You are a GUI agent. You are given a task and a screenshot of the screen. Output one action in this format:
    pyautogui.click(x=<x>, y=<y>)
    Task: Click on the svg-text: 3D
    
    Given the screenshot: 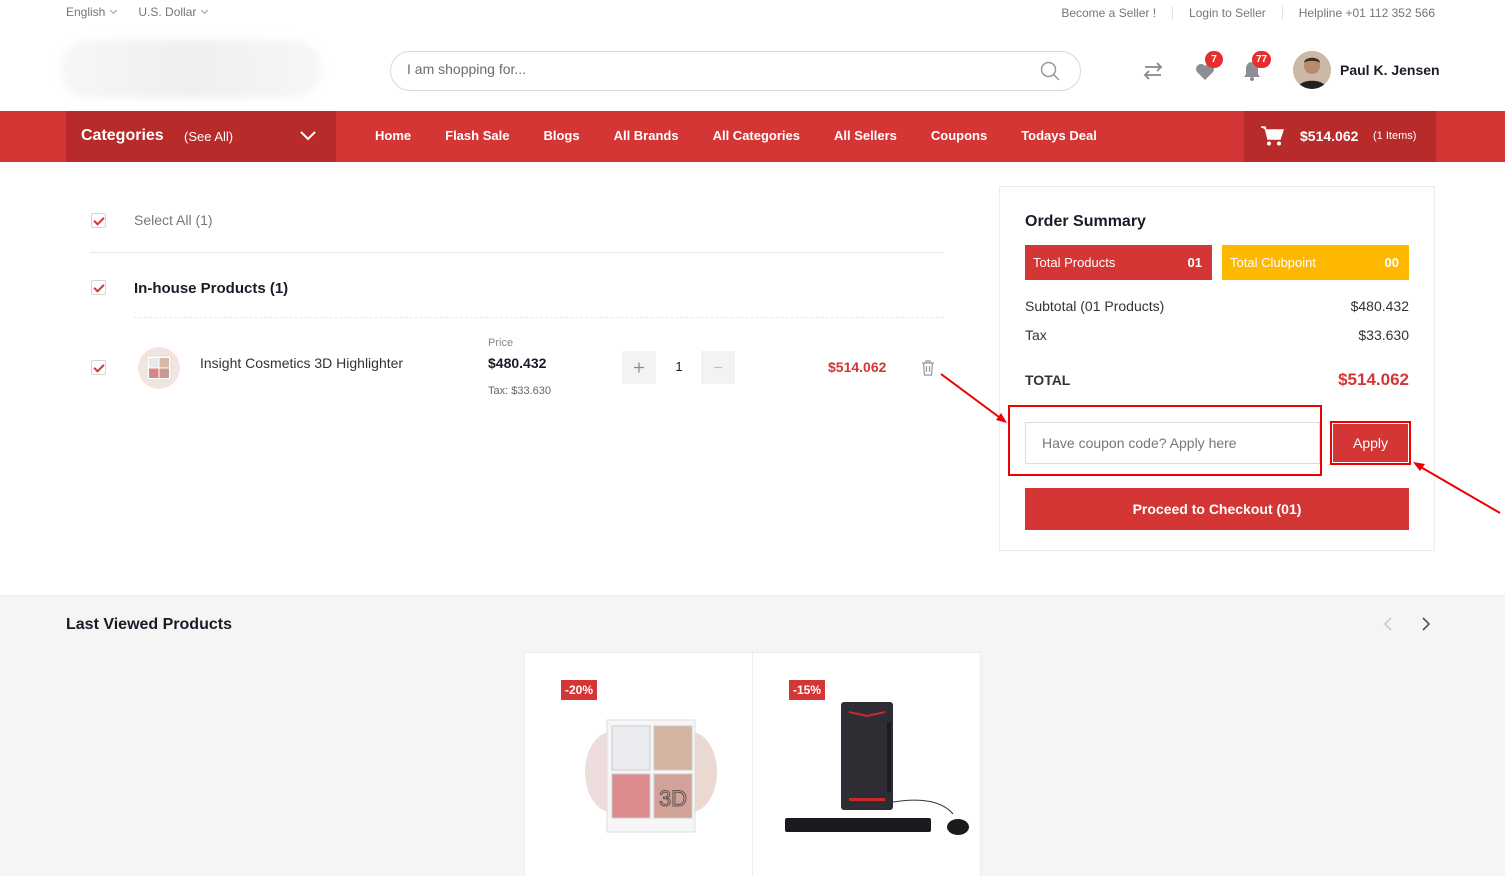 What is the action you would take?
    pyautogui.click(x=673, y=798)
    